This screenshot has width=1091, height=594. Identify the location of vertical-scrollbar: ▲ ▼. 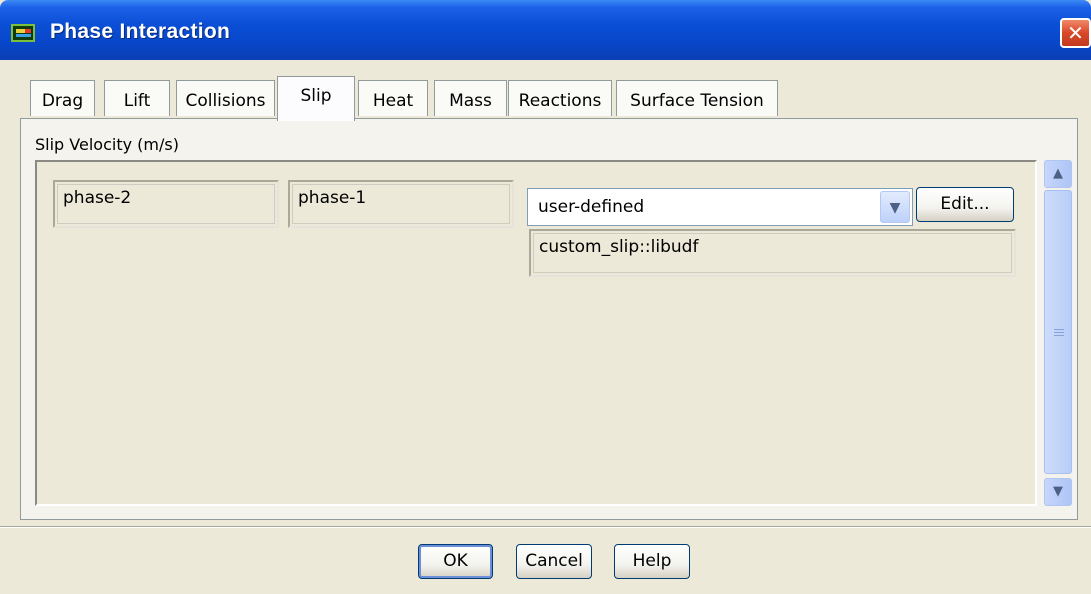
(1058, 333).